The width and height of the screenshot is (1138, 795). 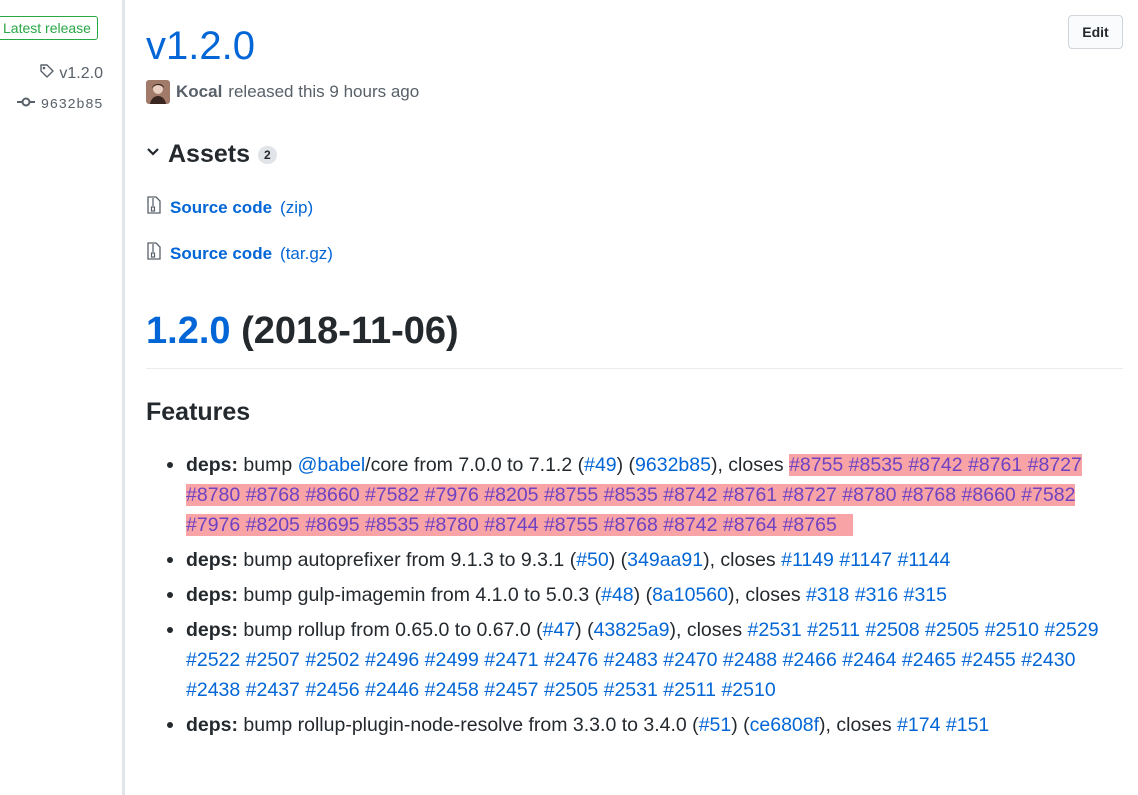 What do you see at coordinates (332, 660) in the screenshot?
I see `issue-link: #2502` at bounding box center [332, 660].